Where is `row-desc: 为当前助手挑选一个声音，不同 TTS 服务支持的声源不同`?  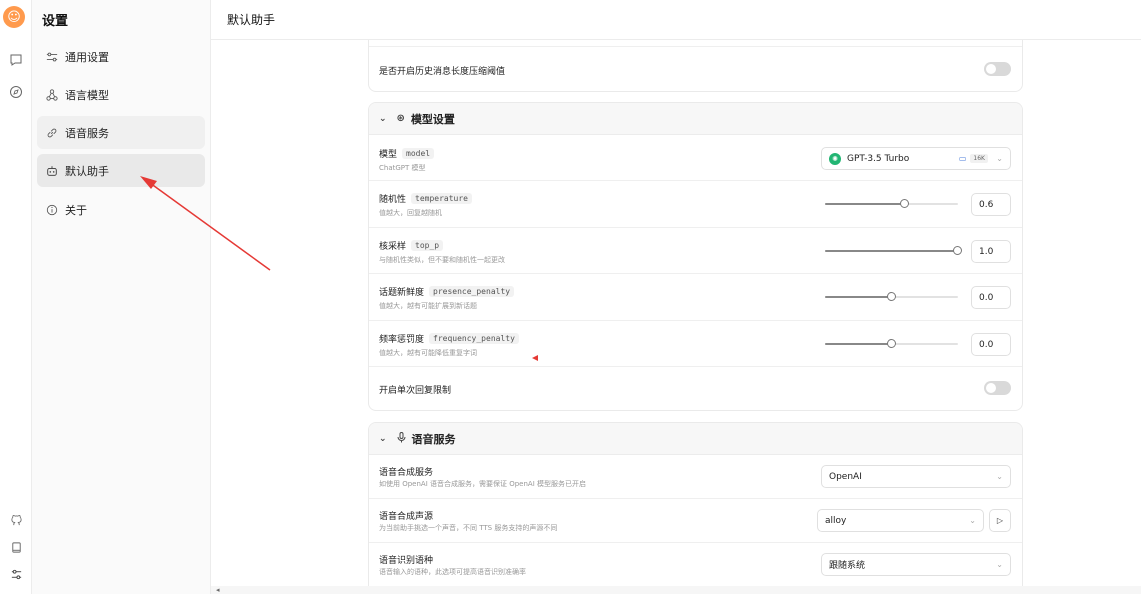 row-desc: 为当前助手挑选一个声音，不同 TTS 服务支持的声源不同 is located at coordinates (468, 528).